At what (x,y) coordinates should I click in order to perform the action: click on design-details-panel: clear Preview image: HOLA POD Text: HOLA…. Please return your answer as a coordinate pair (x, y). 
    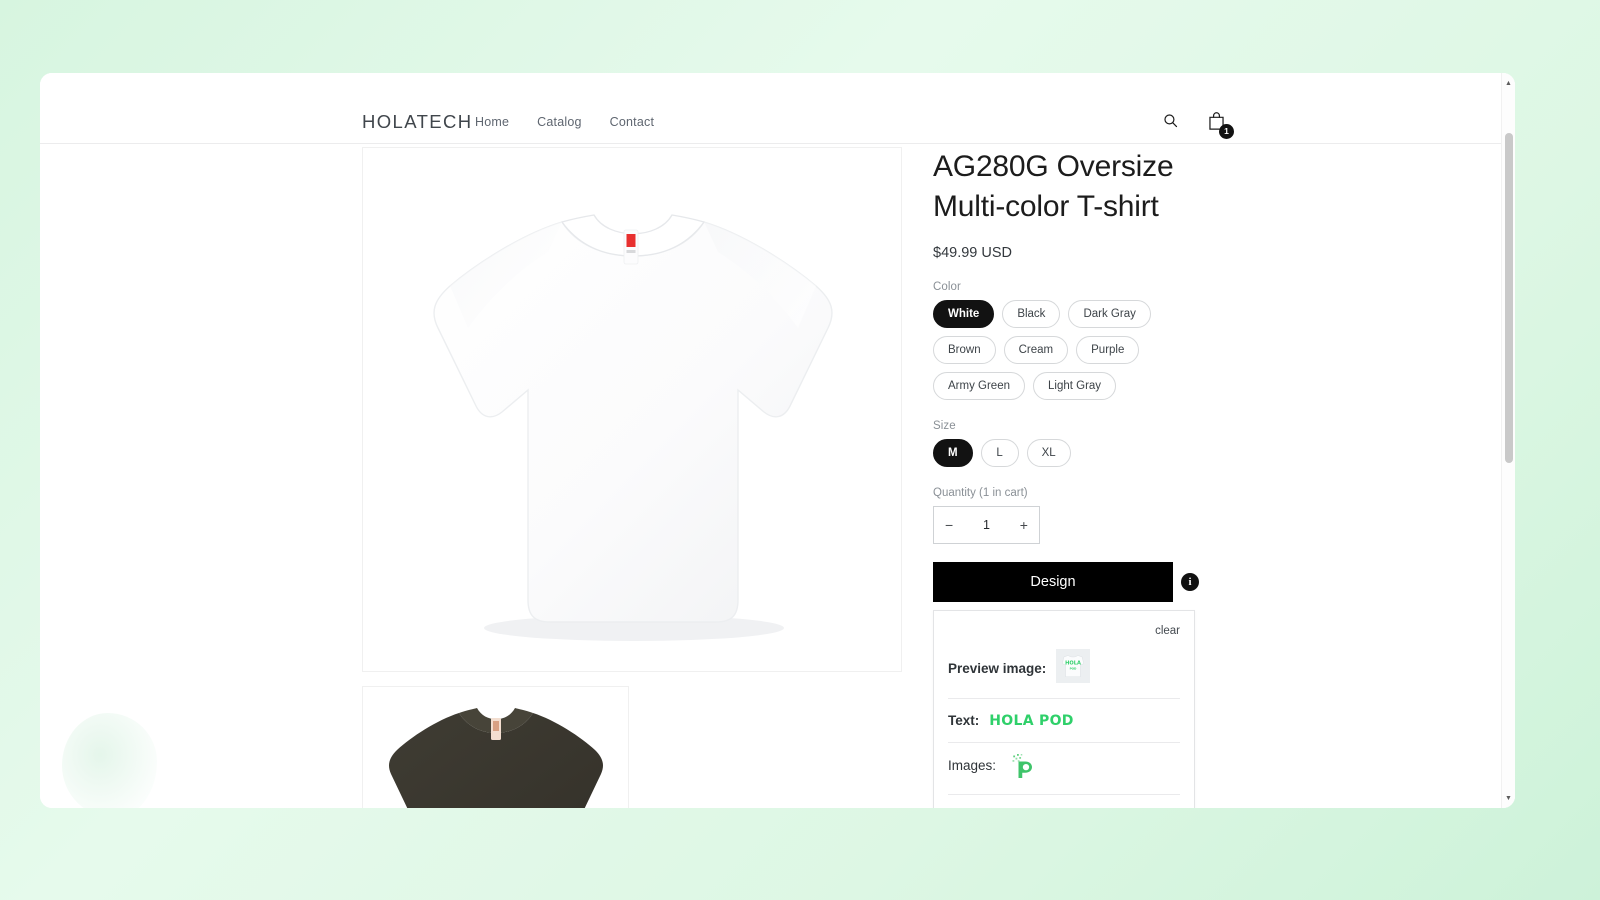
    Looking at the image, I should click on (1064, 709).